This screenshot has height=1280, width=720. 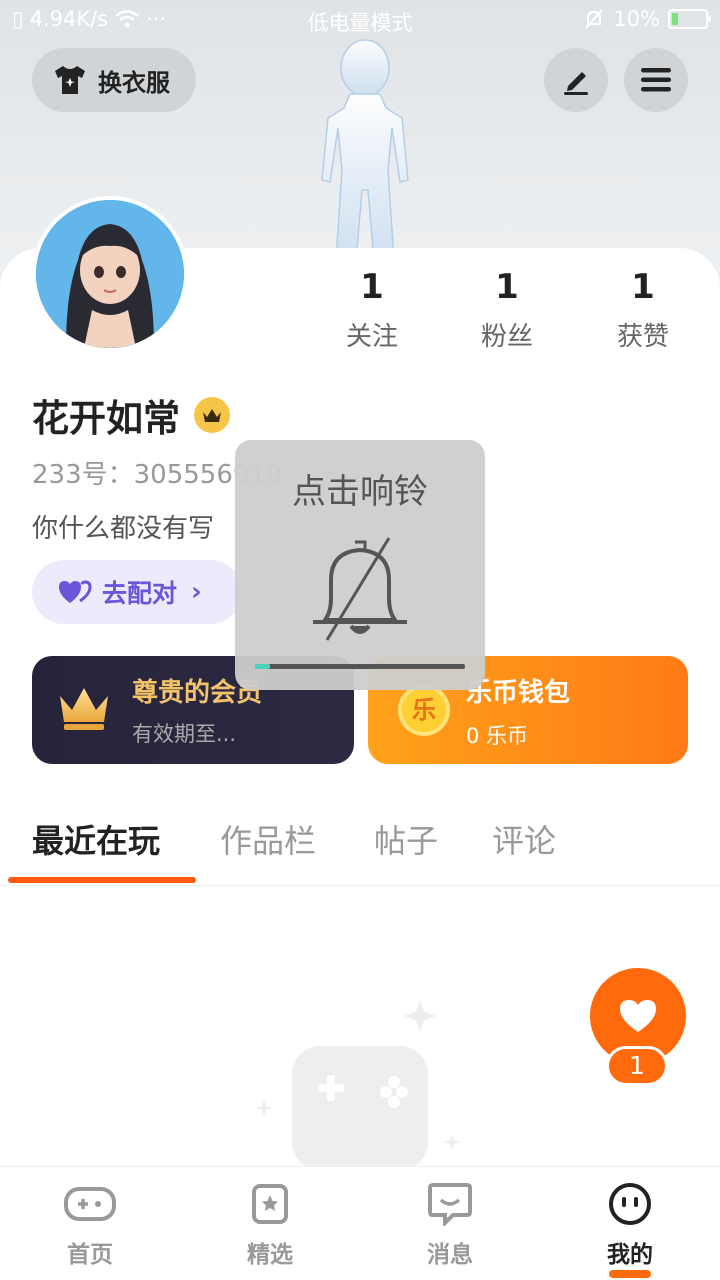 What do you see at coordinates (643, 287) in the screenshot?
I see `likes-count: 1` at bounding box center [643, 287].